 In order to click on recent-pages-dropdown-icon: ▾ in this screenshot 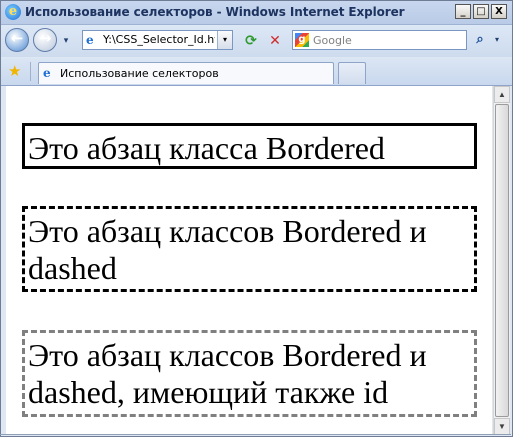, I will do `click(66, 40)`.